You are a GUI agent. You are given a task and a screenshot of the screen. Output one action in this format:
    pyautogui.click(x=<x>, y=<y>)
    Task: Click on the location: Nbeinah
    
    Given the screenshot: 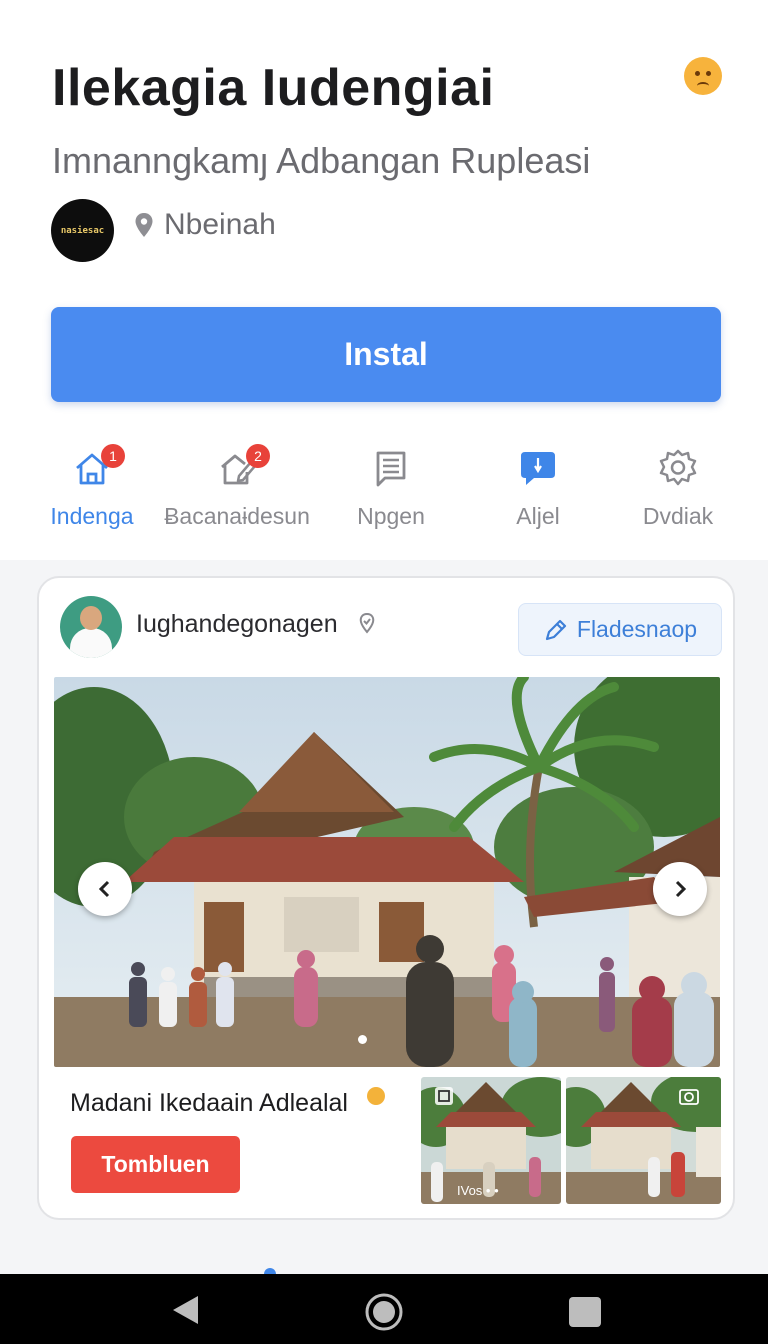 What is the action you would take?
    pyautogui.click(x=205, y=225)
    